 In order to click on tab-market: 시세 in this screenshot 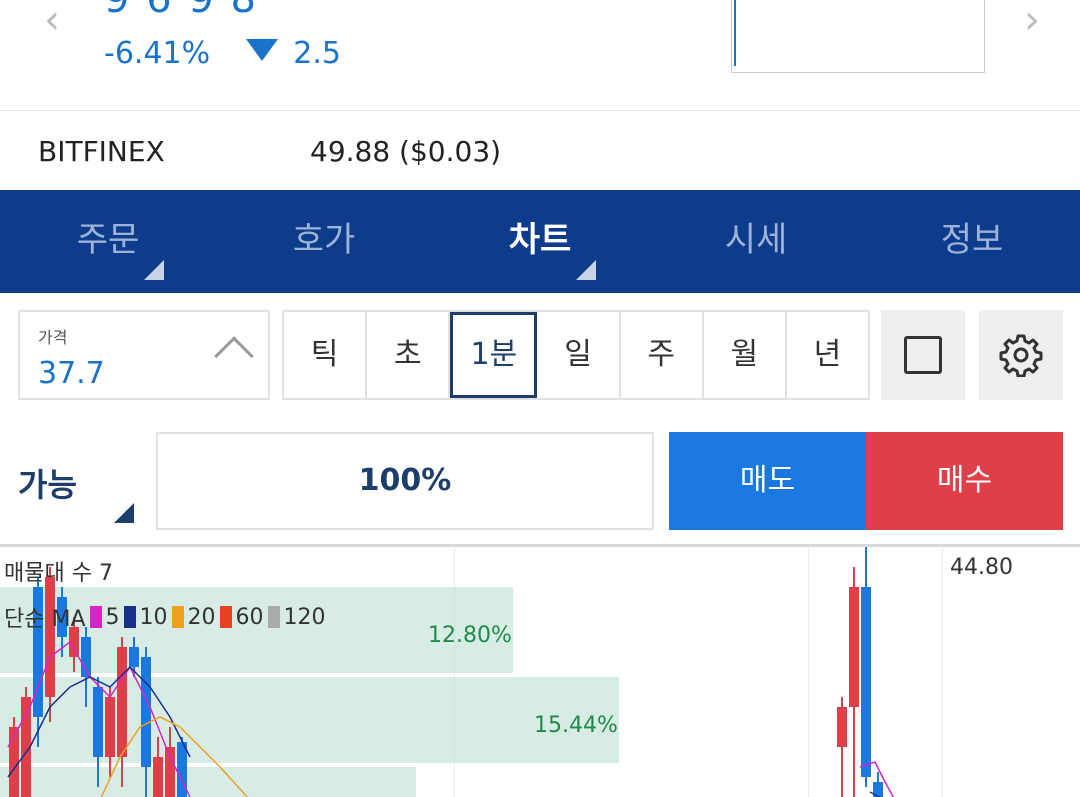, I will do `click(756, 241)`.